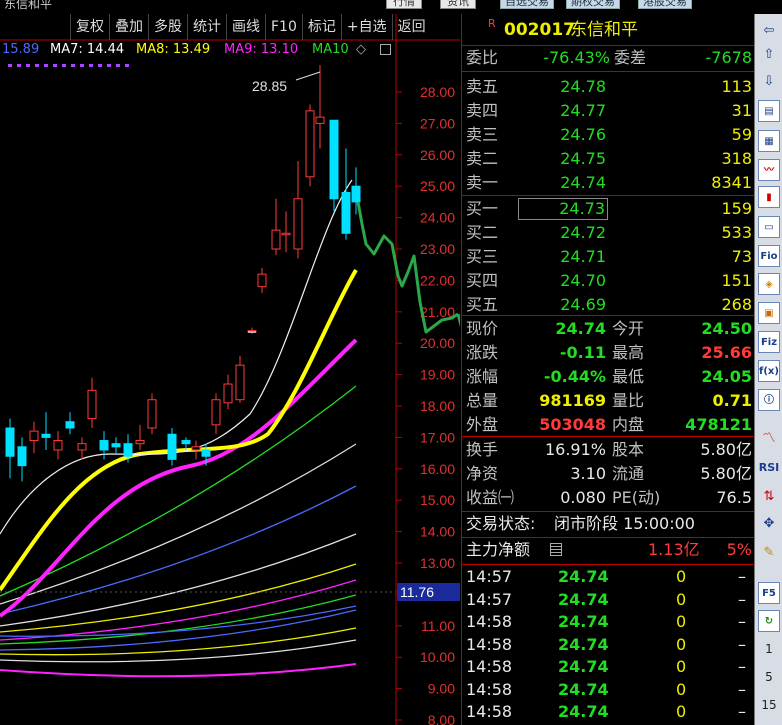 The width and height of the screenshot is (782, 725). Describe the element at coordinates (769, 82) in the screenshot. I see `arrow-down-icon: ⇩` at that location.